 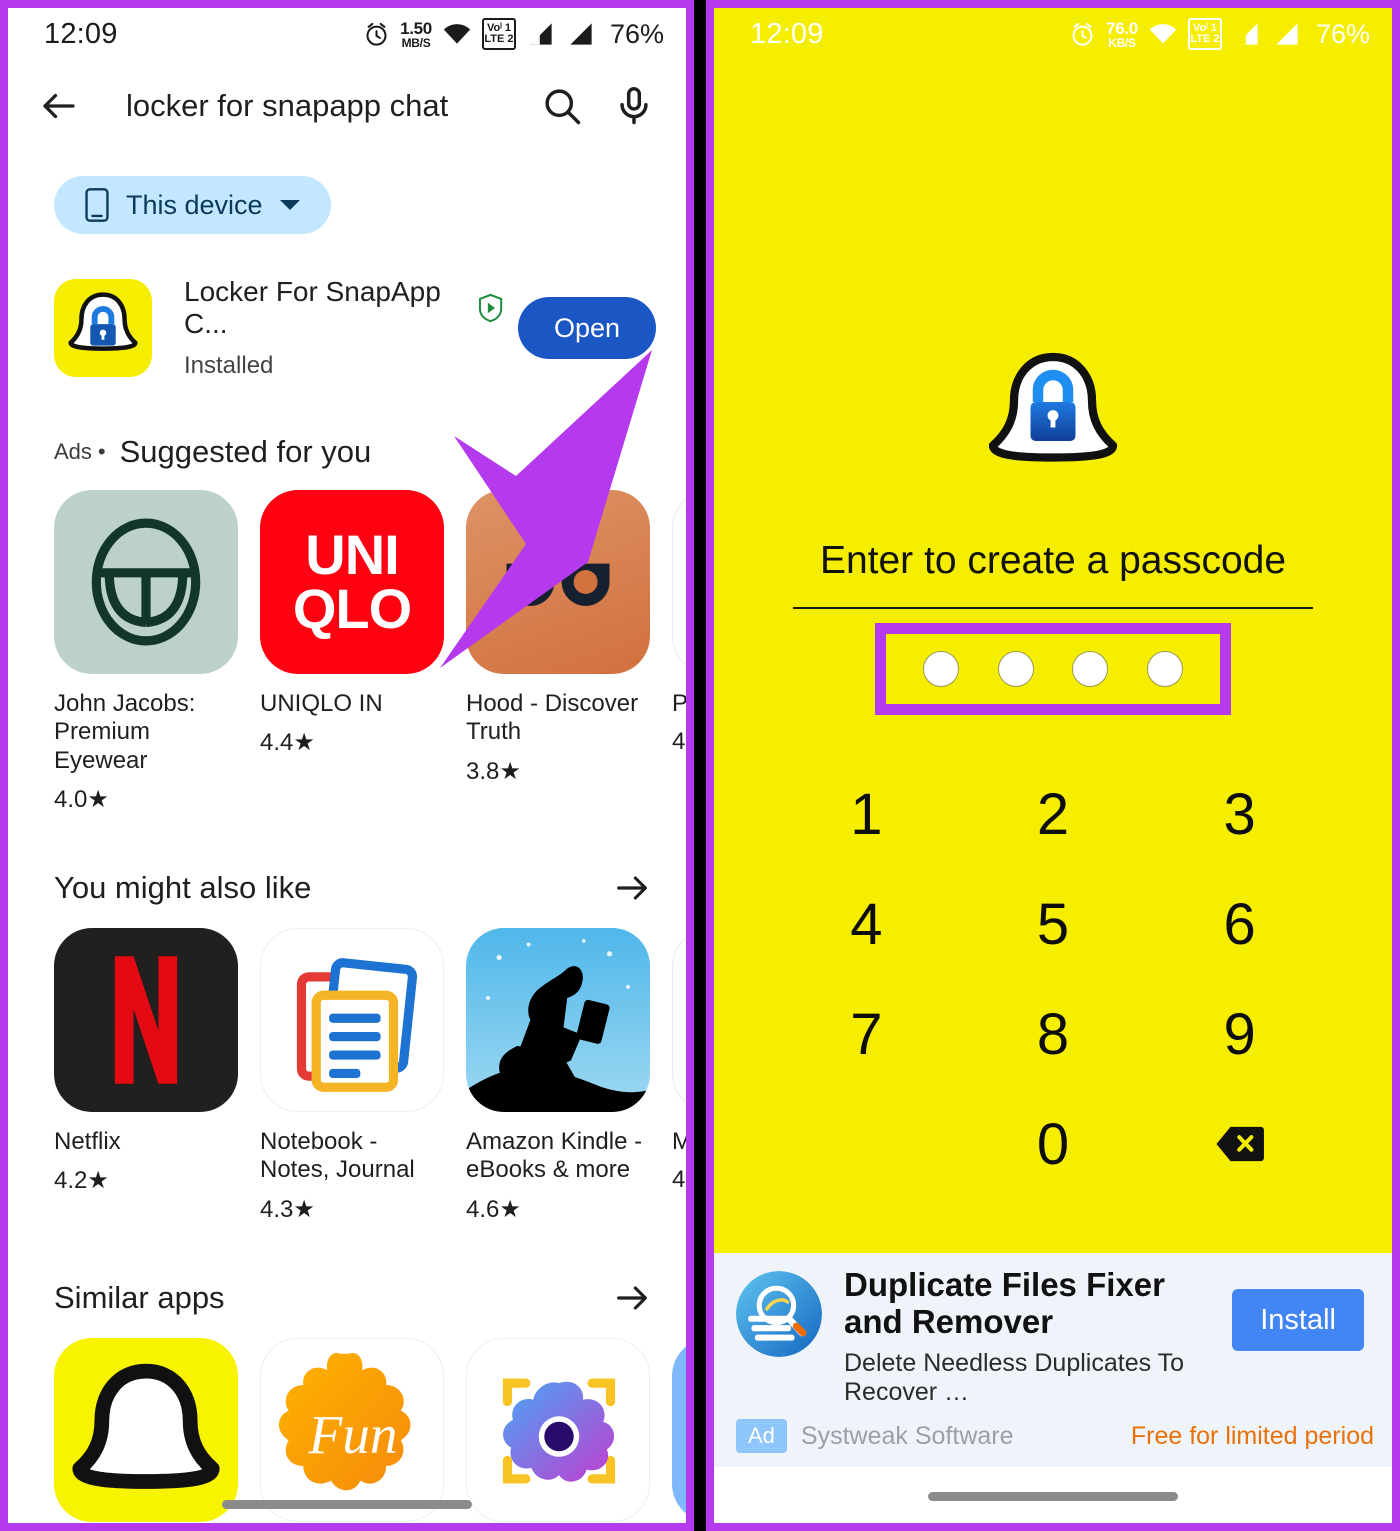 What do you see at coordinates (352, 582) in the screenshot?
I see `uniqlo-icon: UNI QLO` at bounding box center [352, 582].